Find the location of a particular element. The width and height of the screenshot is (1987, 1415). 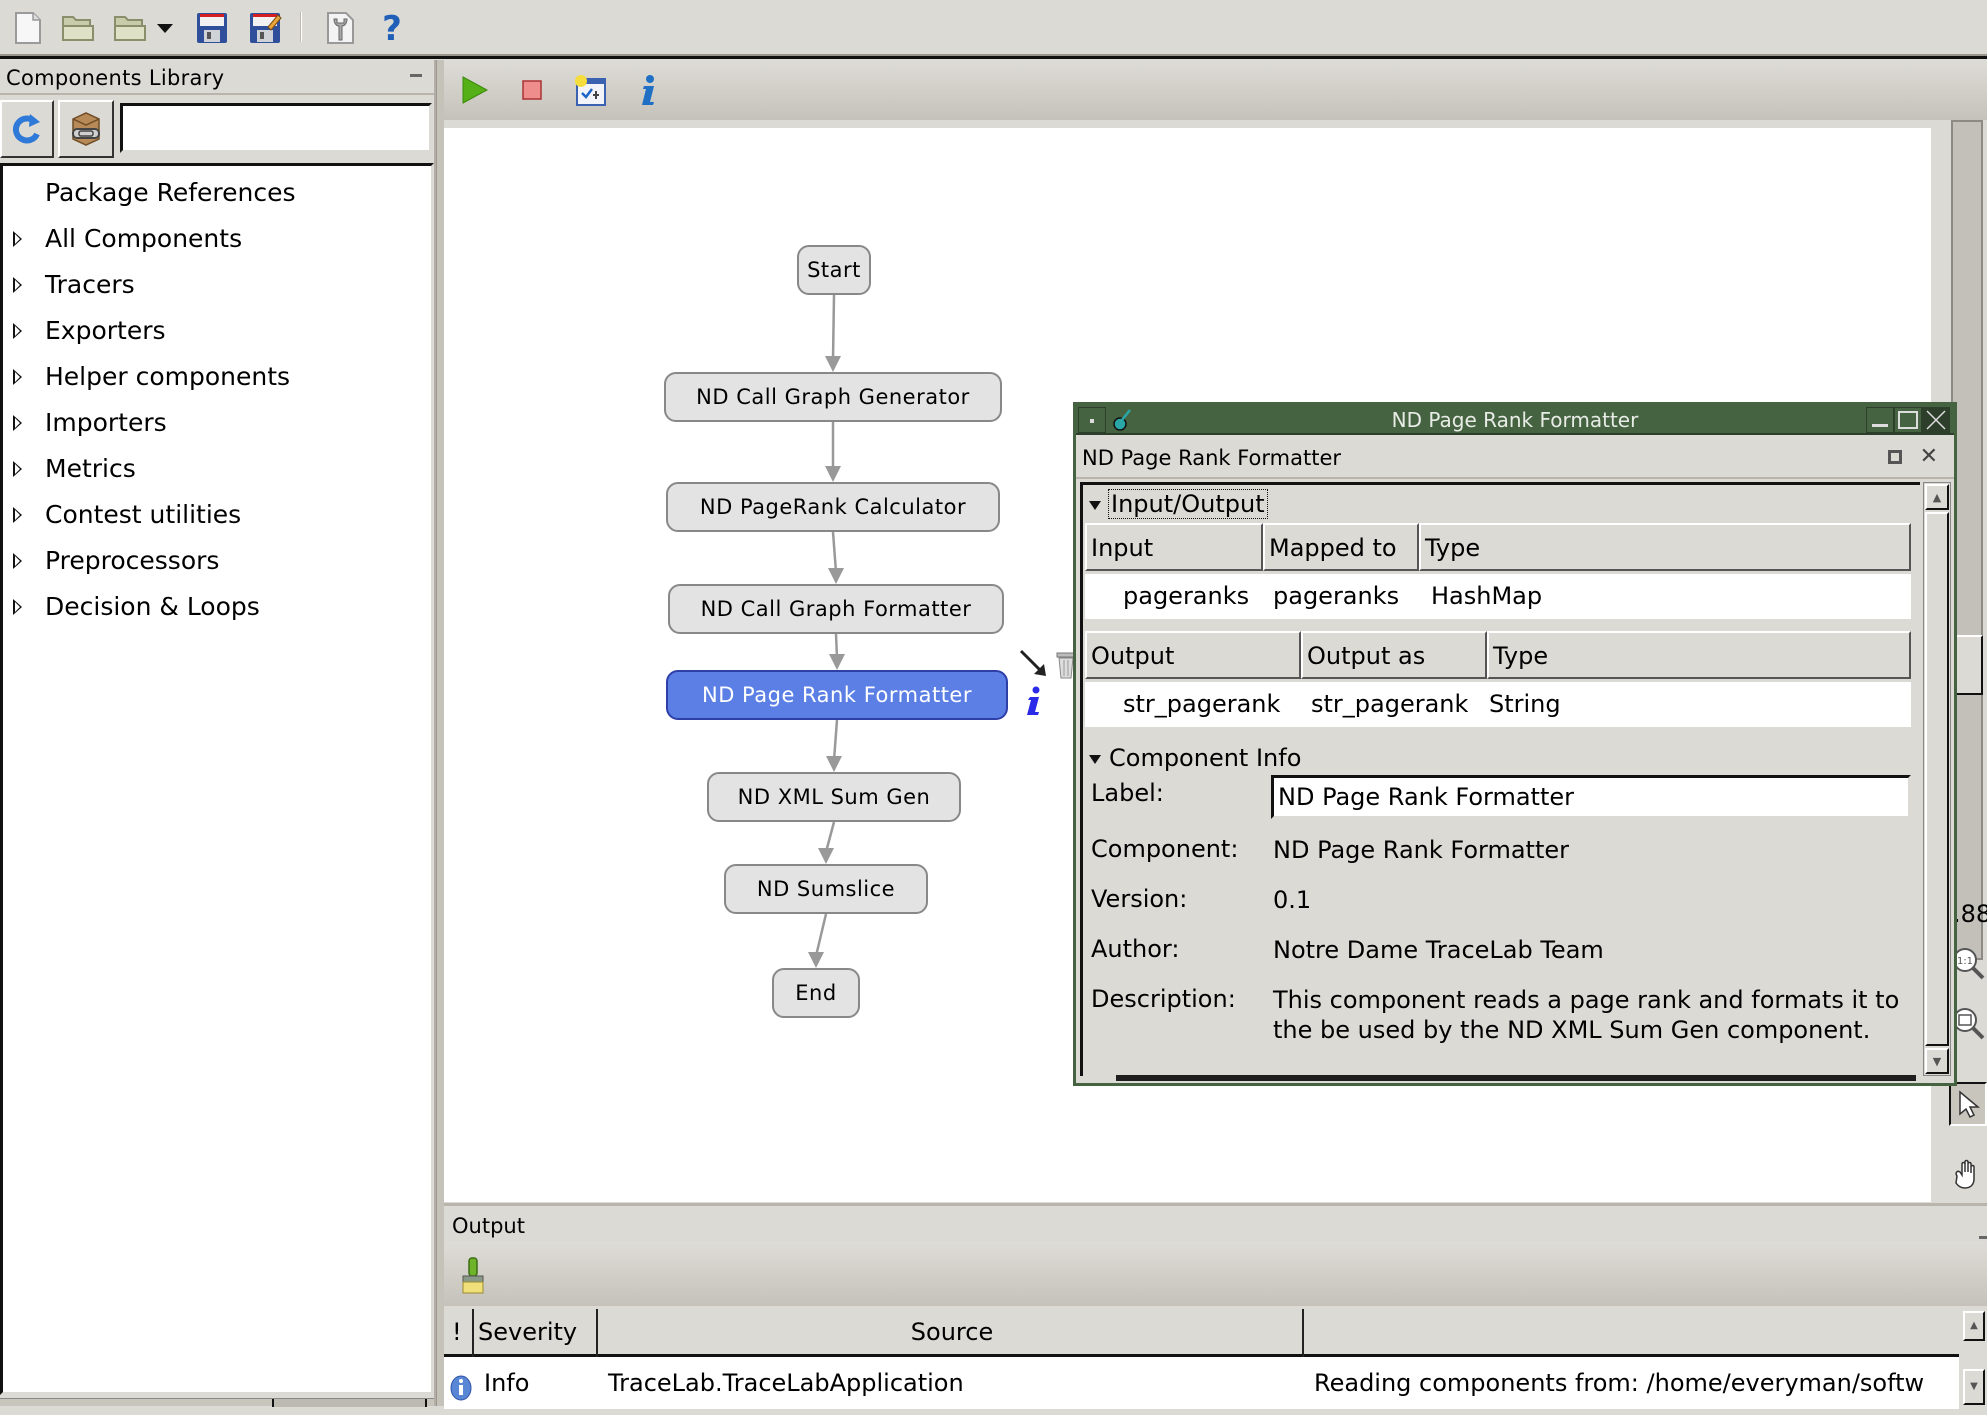

scrollbar-thumb is located at coordinates (1937, 779).